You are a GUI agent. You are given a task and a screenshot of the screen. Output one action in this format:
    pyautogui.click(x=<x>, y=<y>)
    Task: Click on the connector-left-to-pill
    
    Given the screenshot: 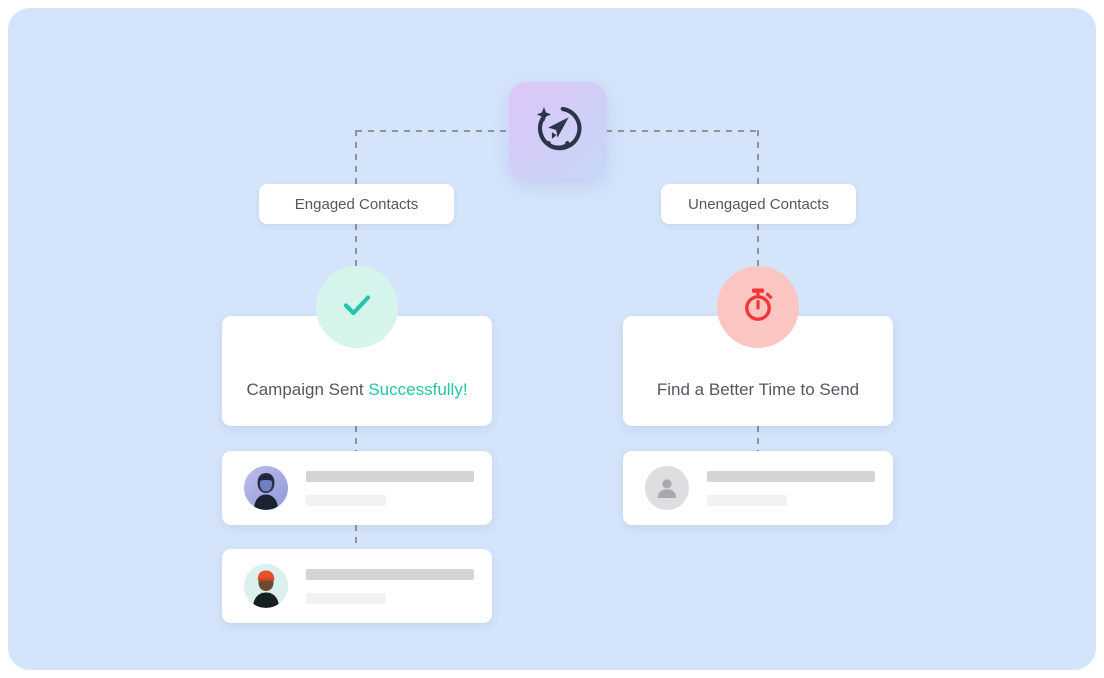 What is the action you would take?
    pyautogui.click(x=356, y=158)
    